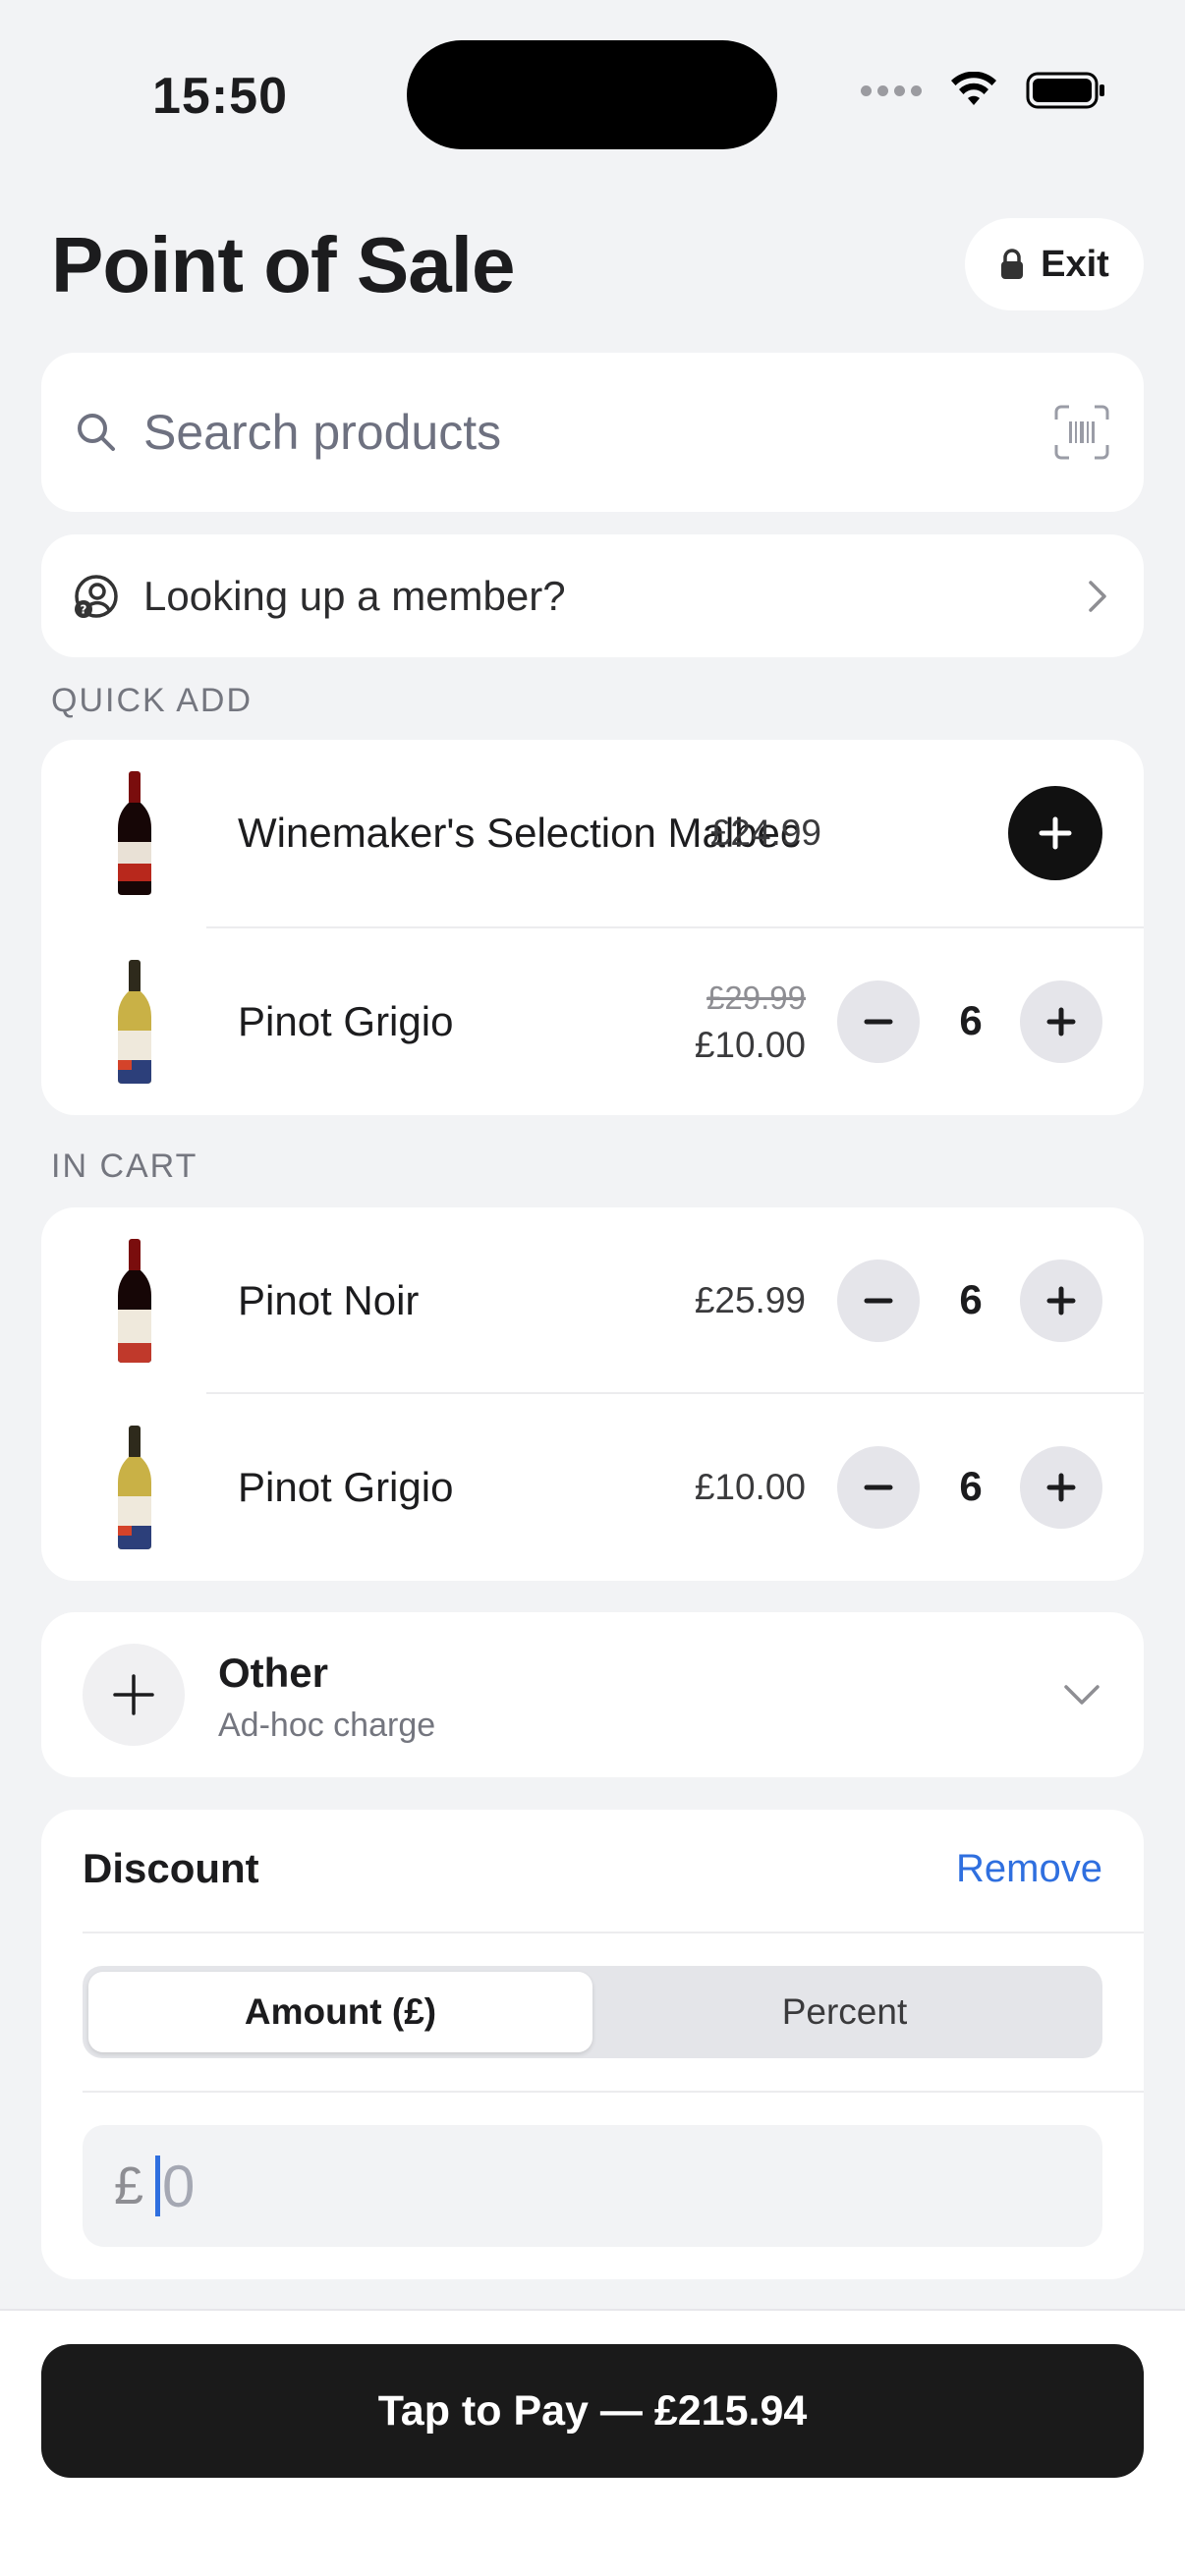 The image size is (1185, 2576). I want to click on chevron-down-icon, so click(1081, 1695).